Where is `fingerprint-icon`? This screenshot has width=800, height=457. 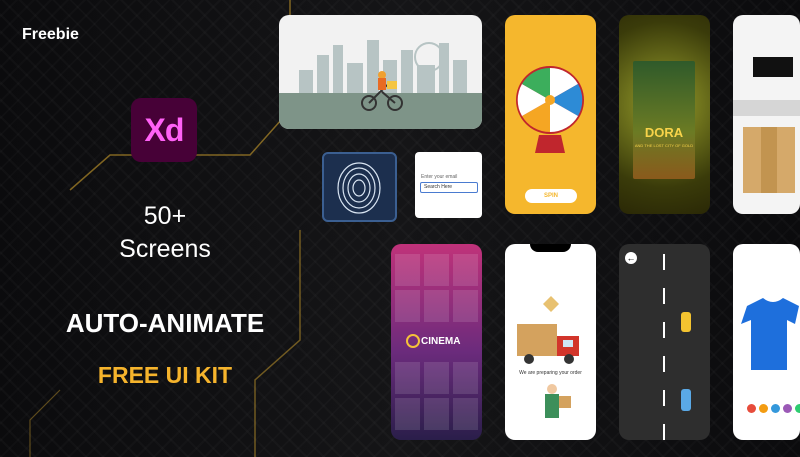 fingerprint-icon is located at coordinates (359, 188).